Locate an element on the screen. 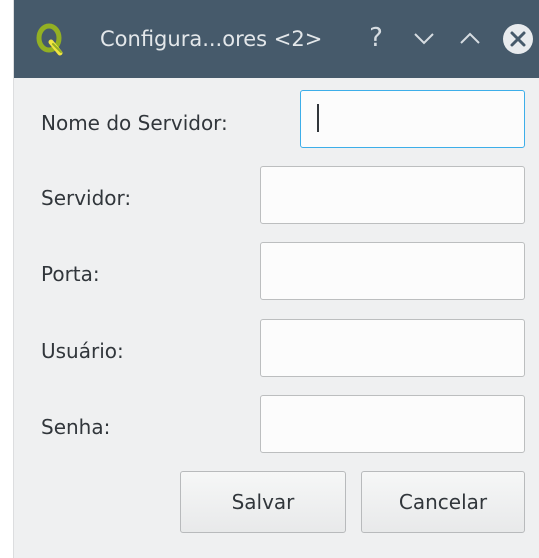  close-button is located at coordinates (518, 39).